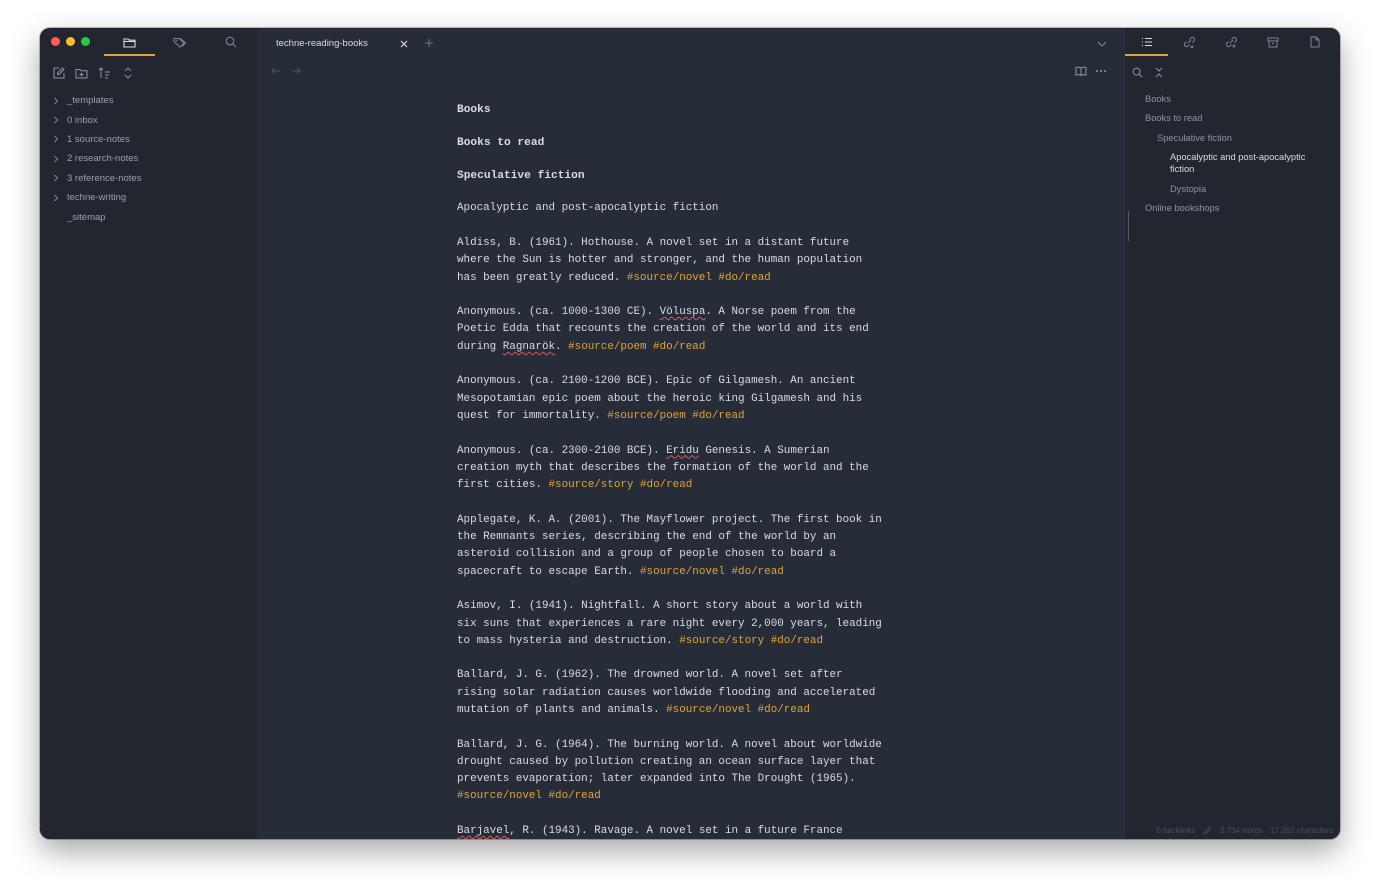 The width and height of the screenshot is (1380, 892). I want to click on expand-collapse-icon, so click(127, 73).